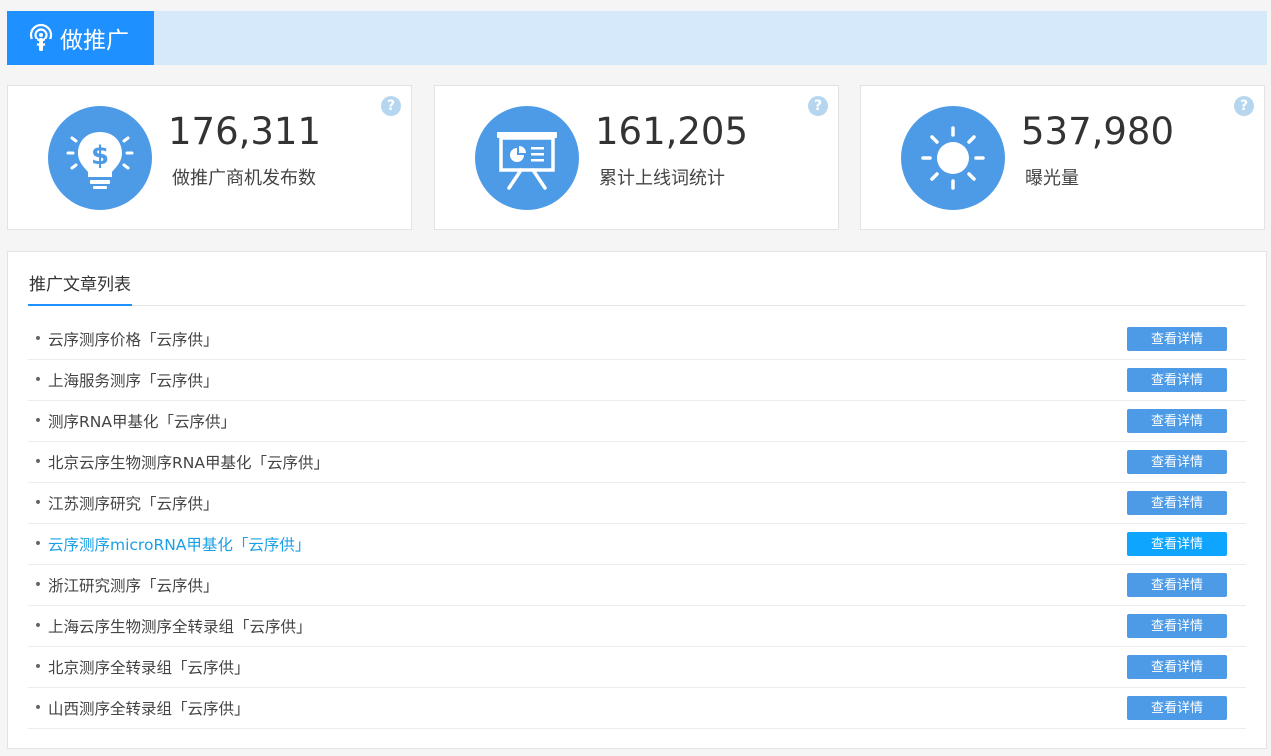 This screenshot has height=756, width=1271. I want to click on list-item: • 上海云序生物测序全转录组「云序供」 查看详情, so click(637, 626).